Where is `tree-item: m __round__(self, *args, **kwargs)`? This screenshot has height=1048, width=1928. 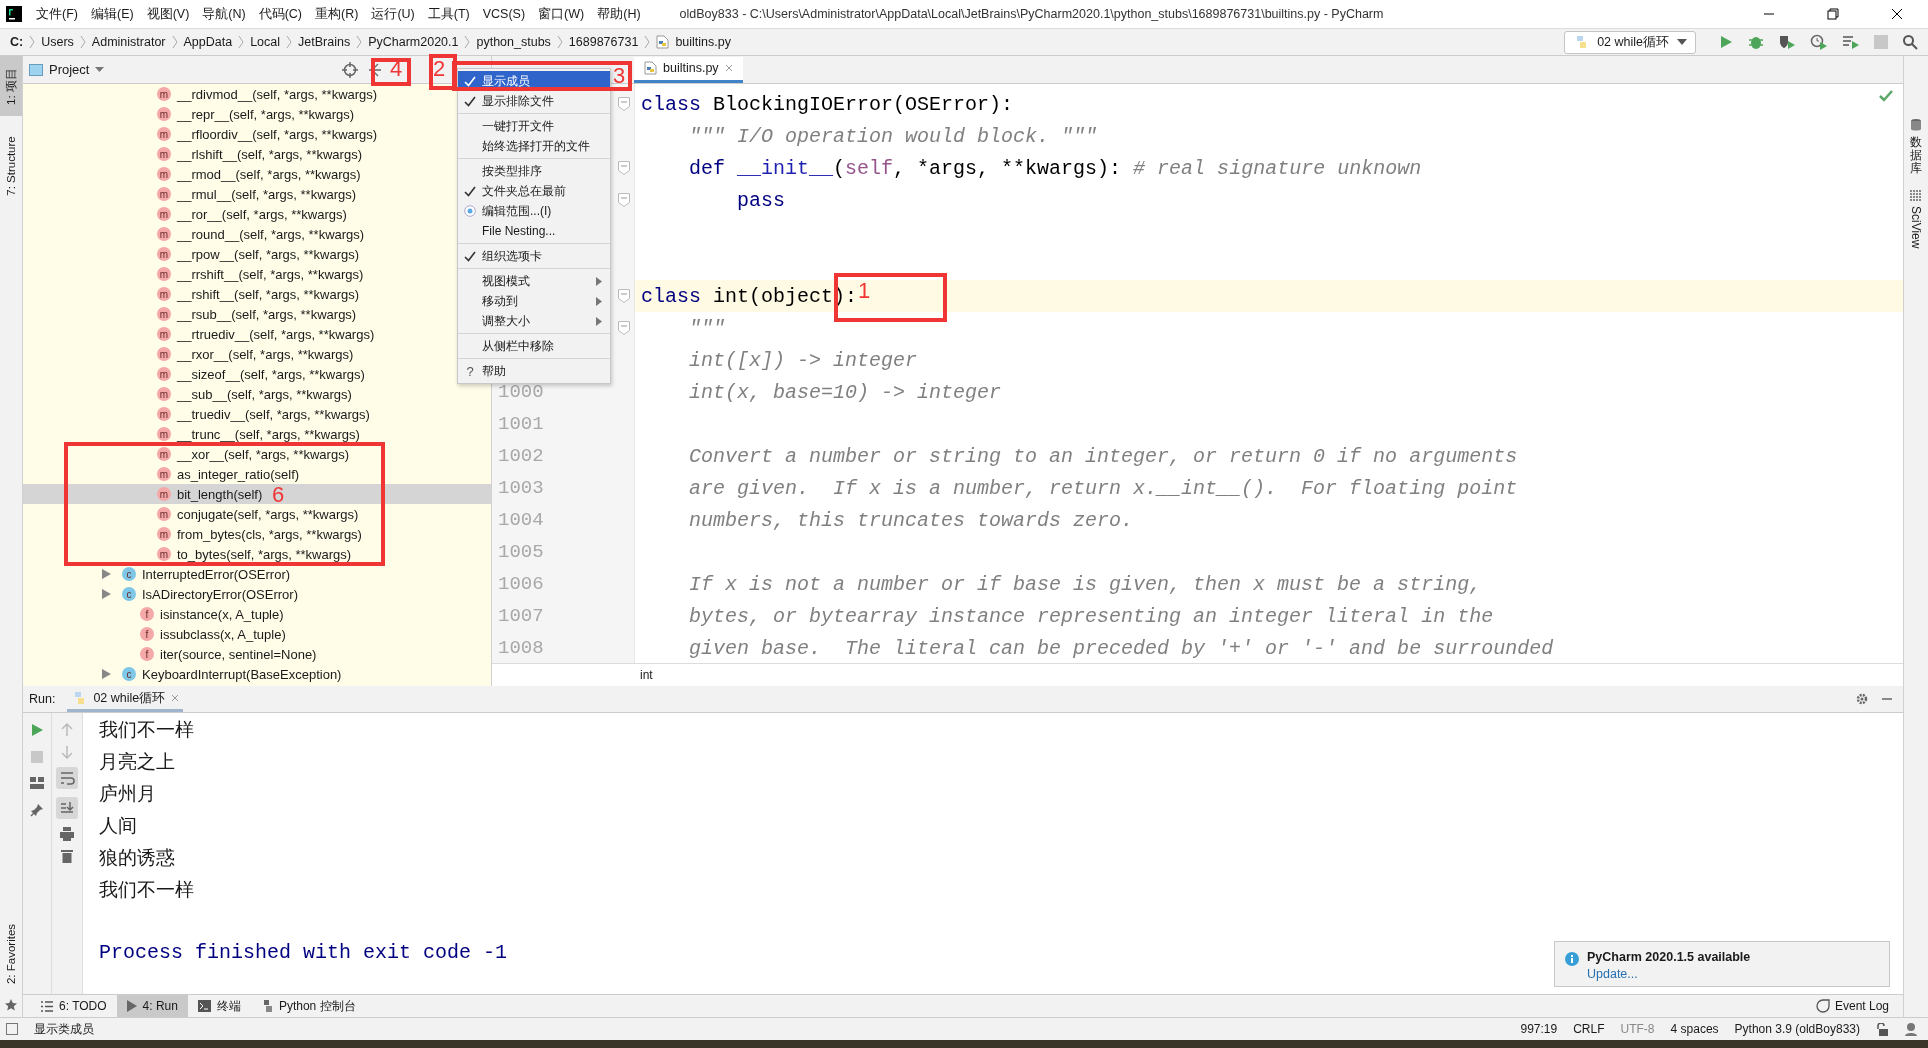
tree-item: m __round__(self, *args, **kwargs) is located at coordinates (261, 234).